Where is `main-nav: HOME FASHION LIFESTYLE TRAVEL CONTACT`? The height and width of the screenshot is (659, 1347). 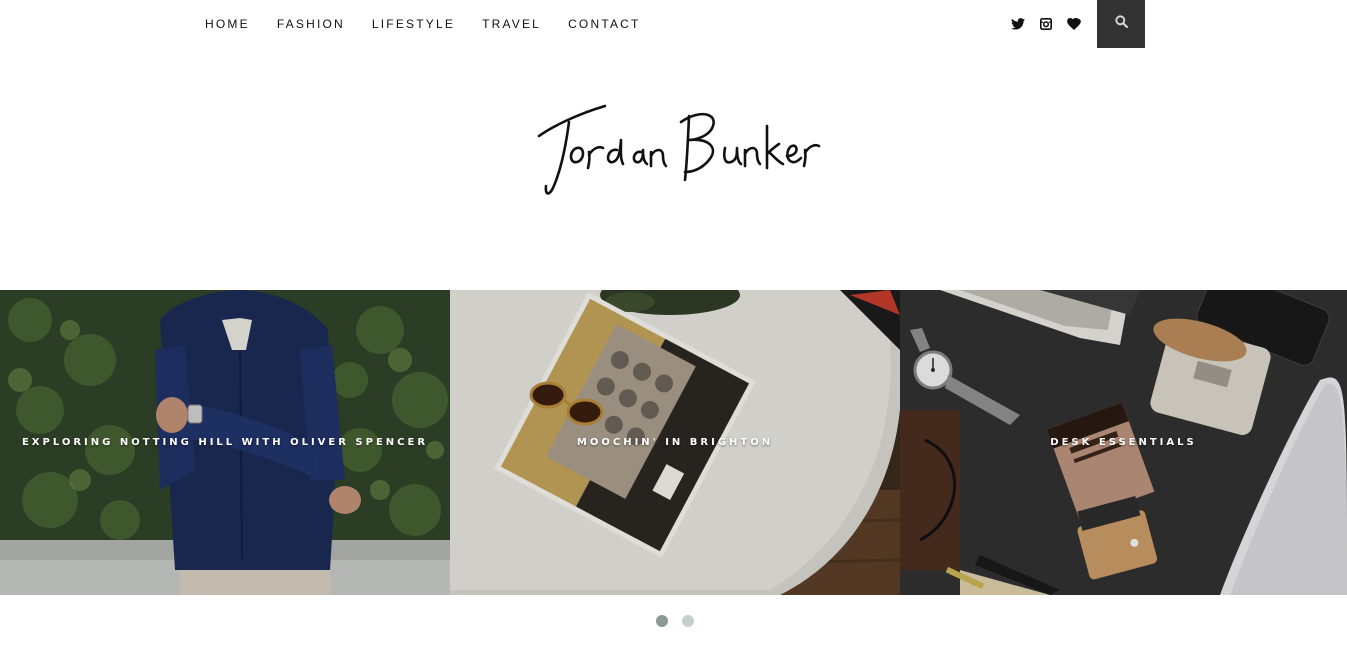
main-nav: HOME FASHION LIFESTYLE TRAVEL CONTACT is located at coordinates (423, 24).